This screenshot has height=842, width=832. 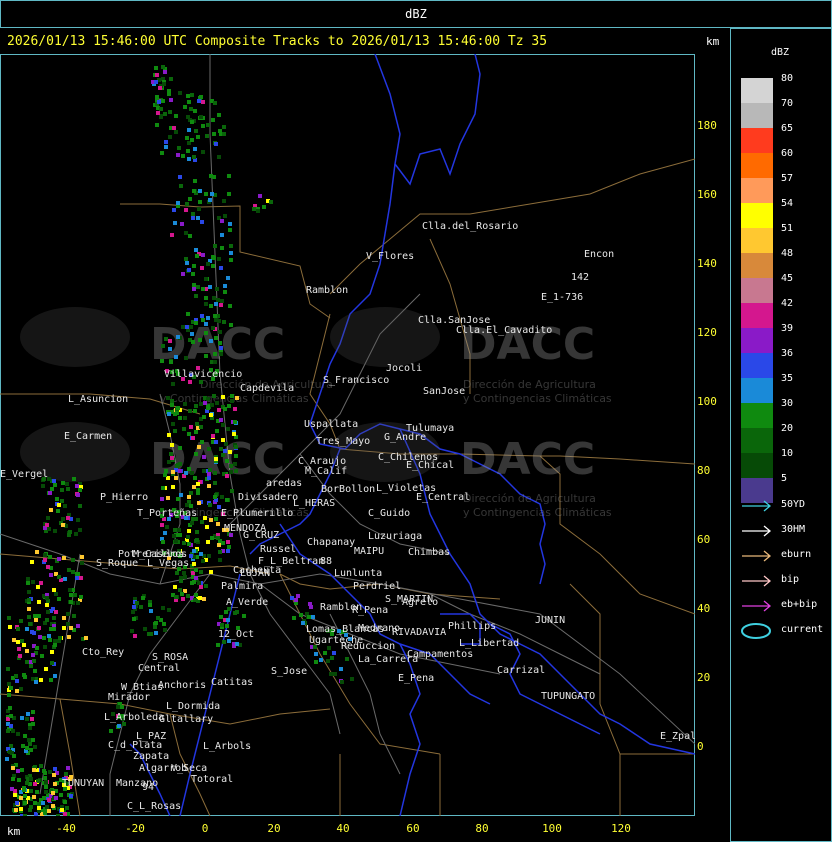 I want to click on place-label: L_Asuncion, so click(x=98, y=399).